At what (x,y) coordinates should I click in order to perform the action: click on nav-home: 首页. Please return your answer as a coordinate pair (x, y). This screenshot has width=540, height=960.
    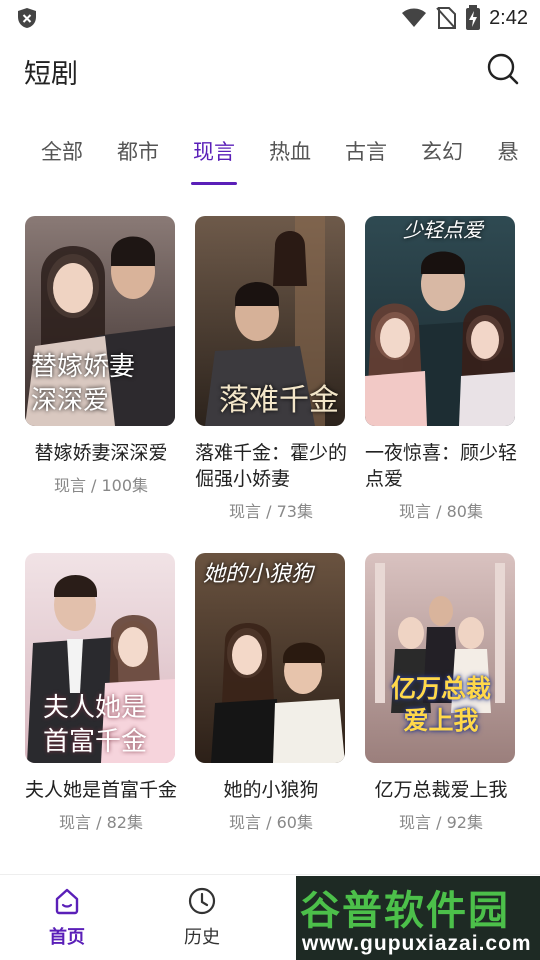
    Looking at the image, I should click on (67, 917).